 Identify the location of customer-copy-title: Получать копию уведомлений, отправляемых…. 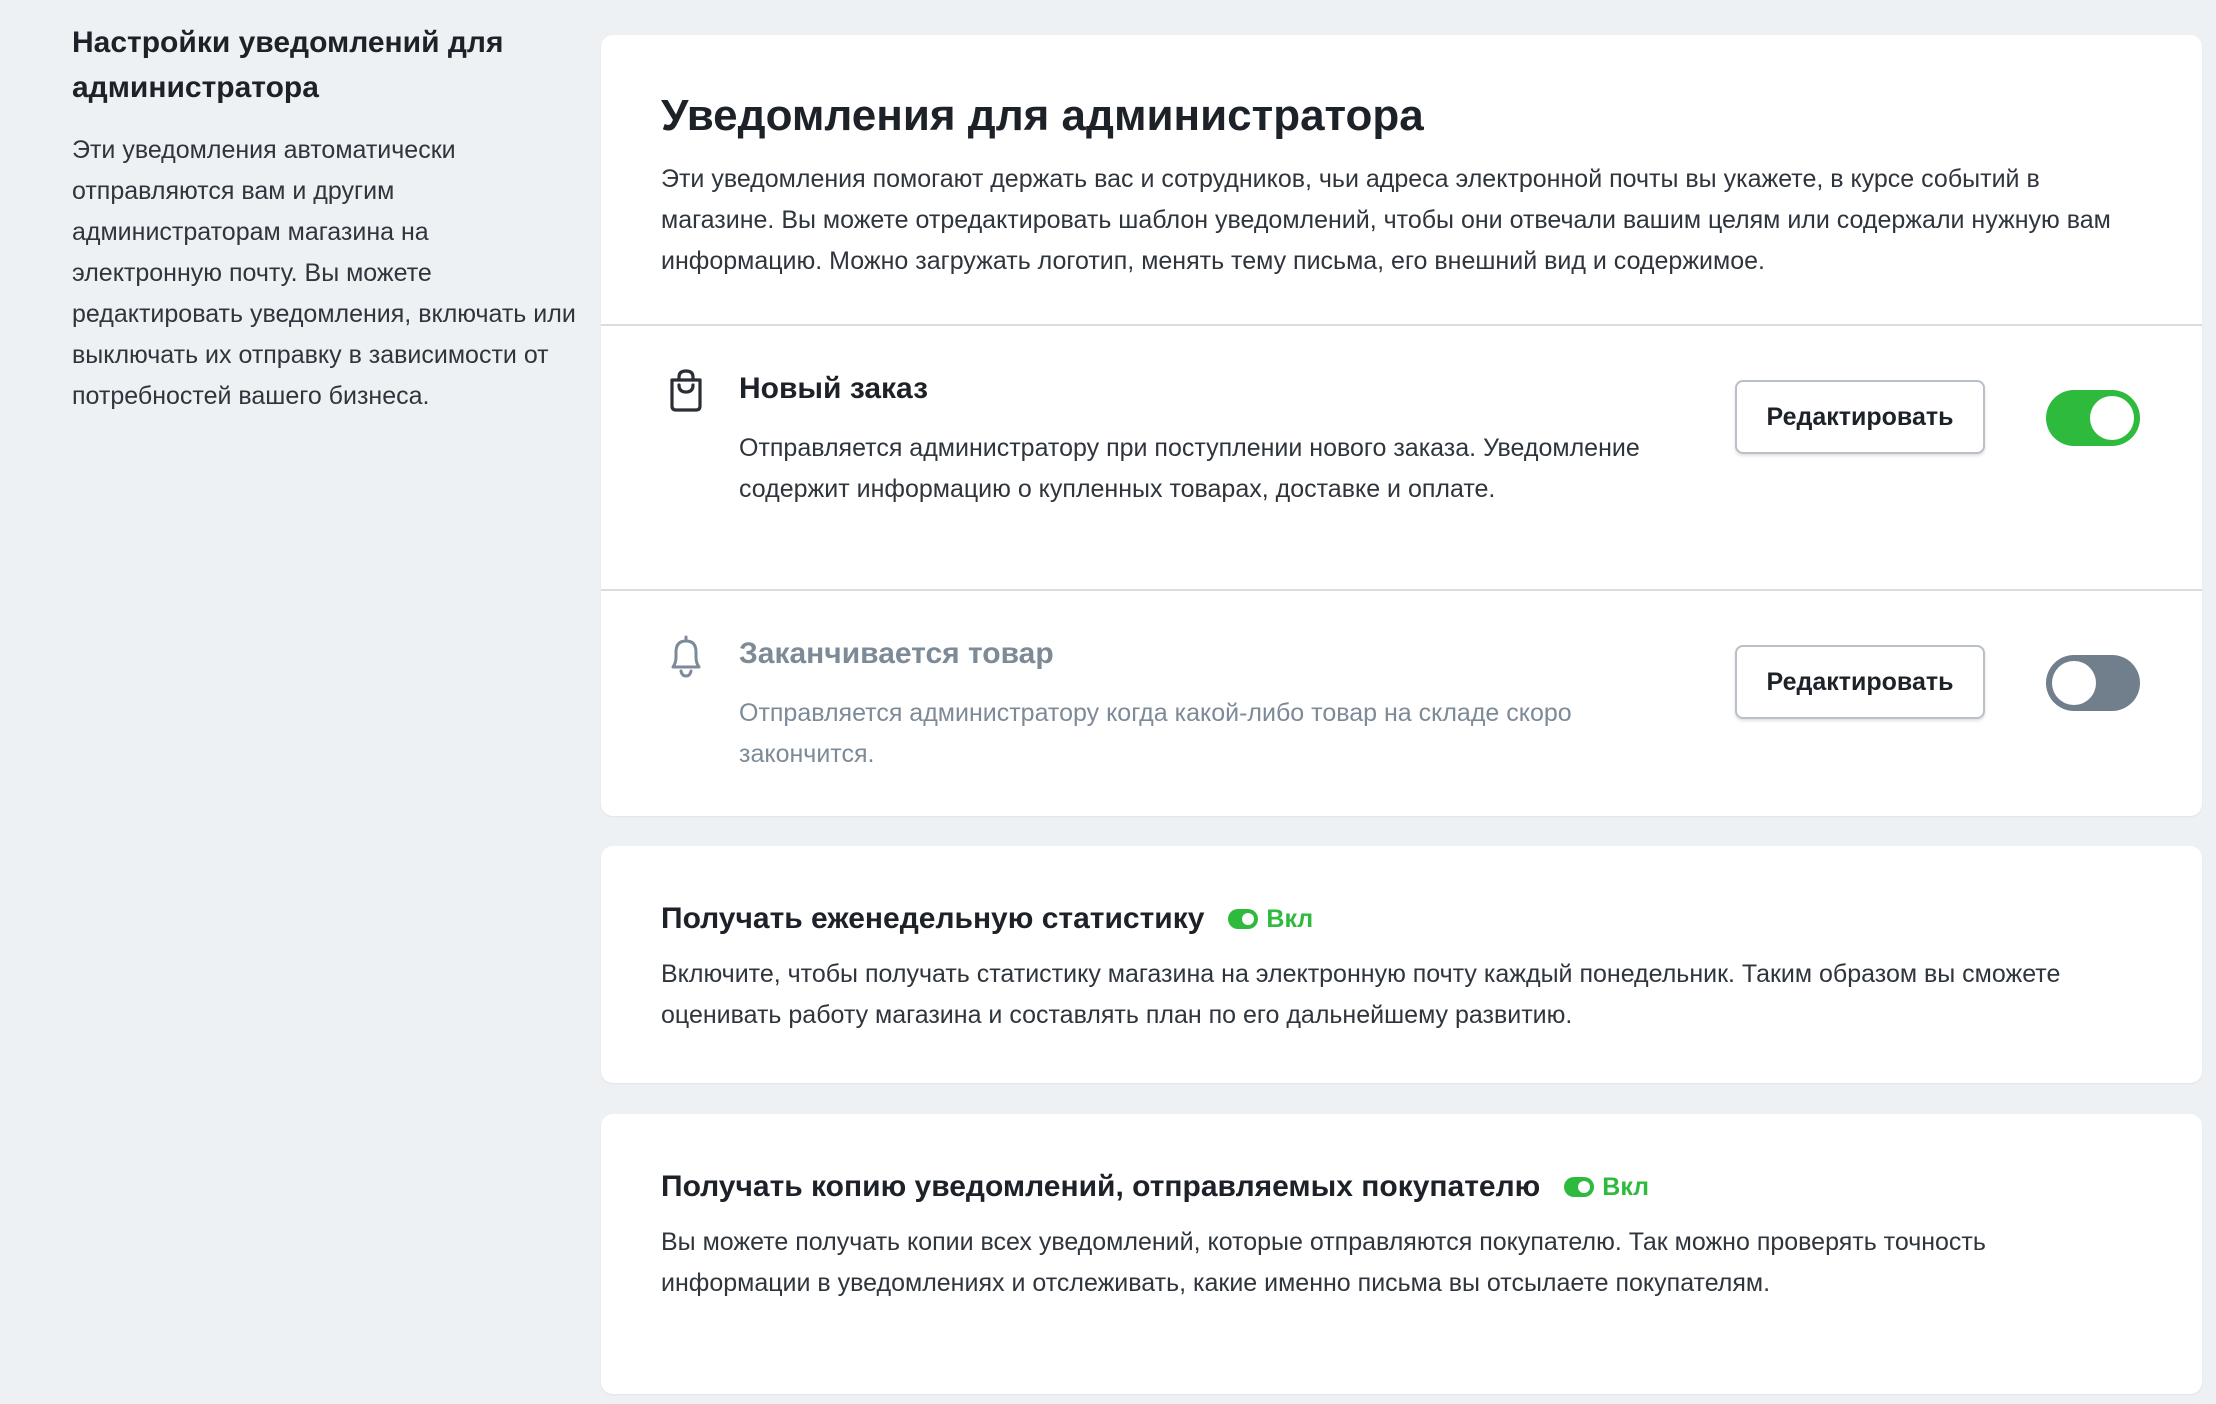
(1101, 1186).